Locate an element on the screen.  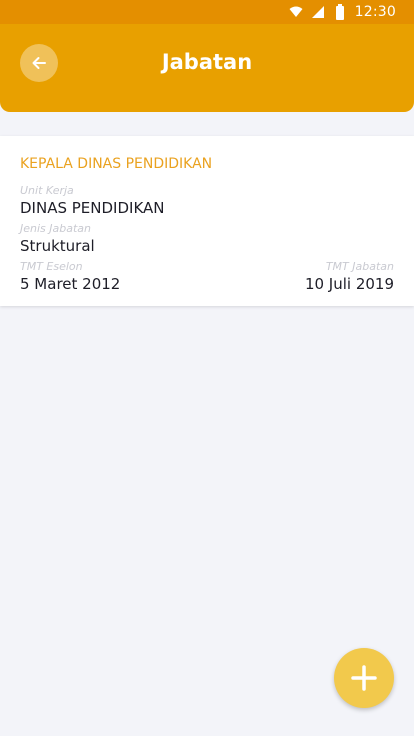
status-bar: 12:30 is located at coordinates (207, 12).